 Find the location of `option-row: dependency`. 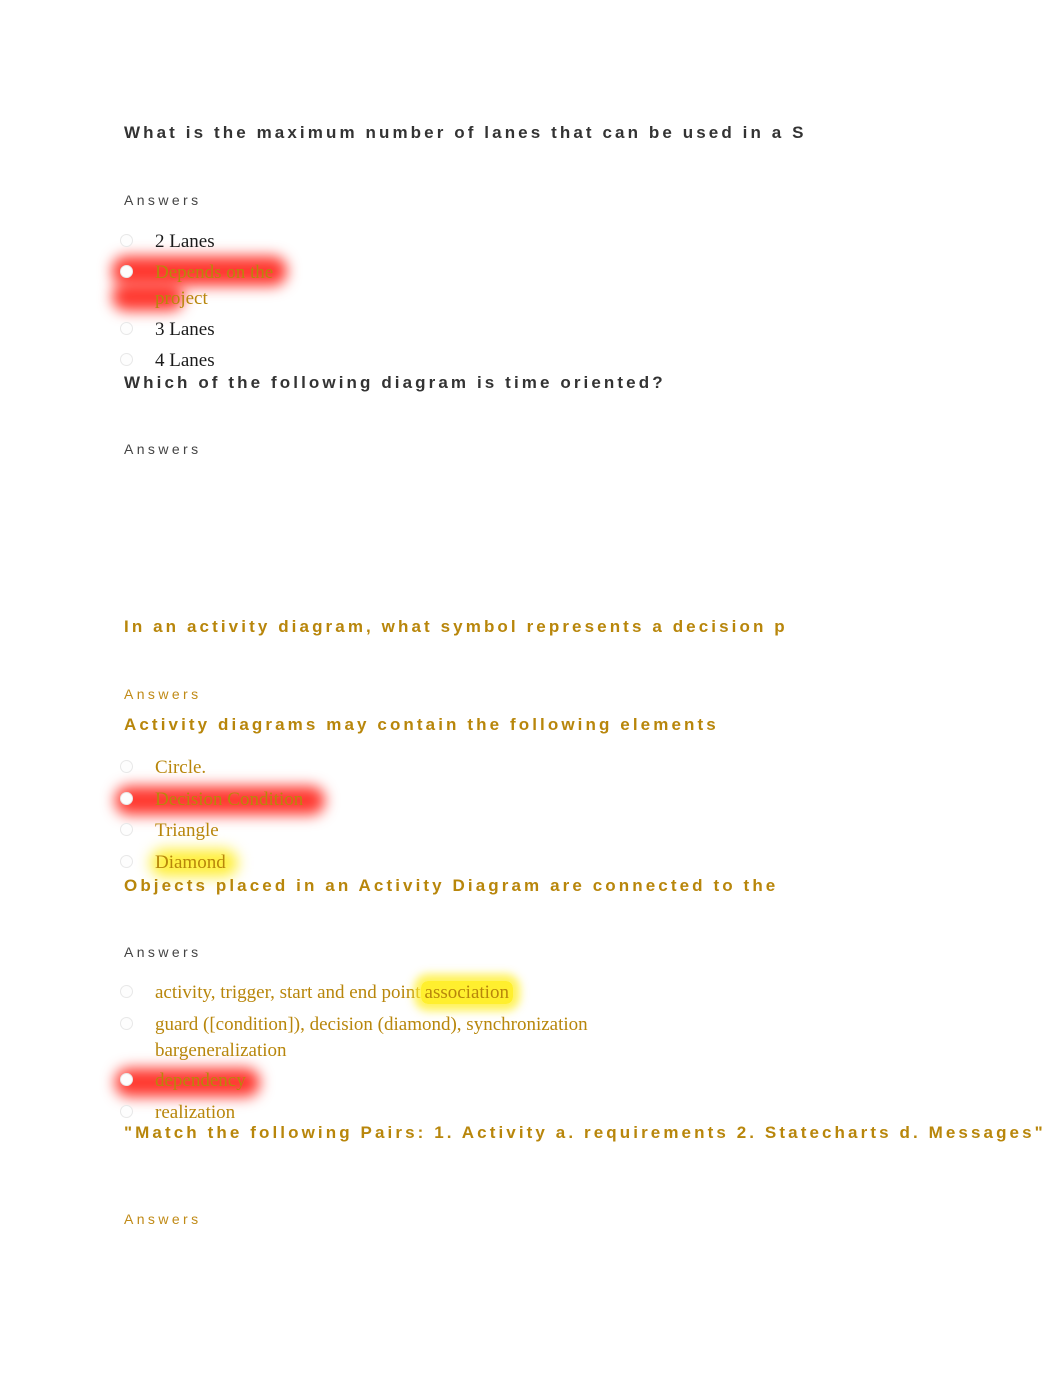

option-row: dependency is located at coordinates (183, 1081).